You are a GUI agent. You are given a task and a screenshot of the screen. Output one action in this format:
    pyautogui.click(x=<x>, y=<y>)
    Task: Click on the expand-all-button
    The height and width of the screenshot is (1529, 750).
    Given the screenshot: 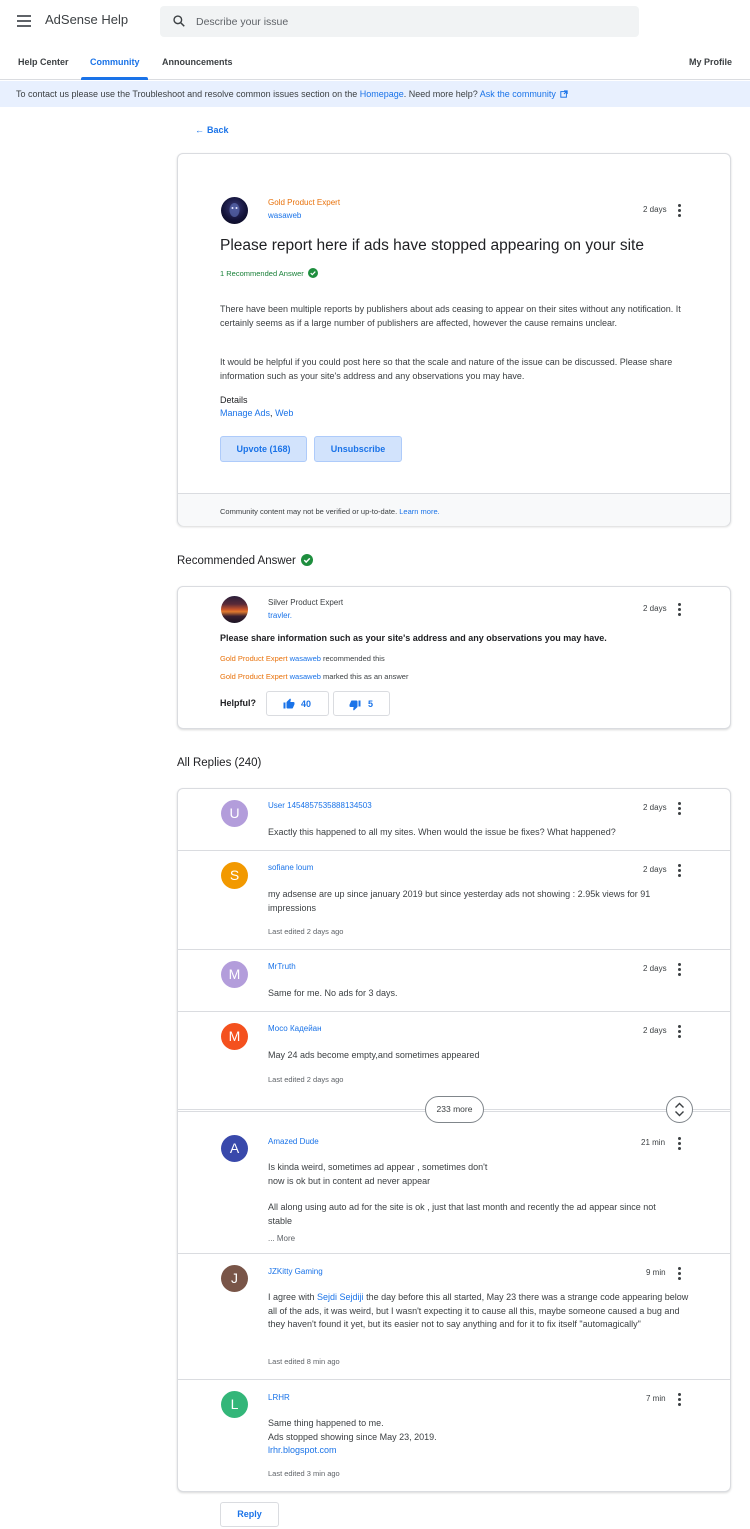 What is the action you would take?
    pyautogui.click(x=679, y=1109)
    